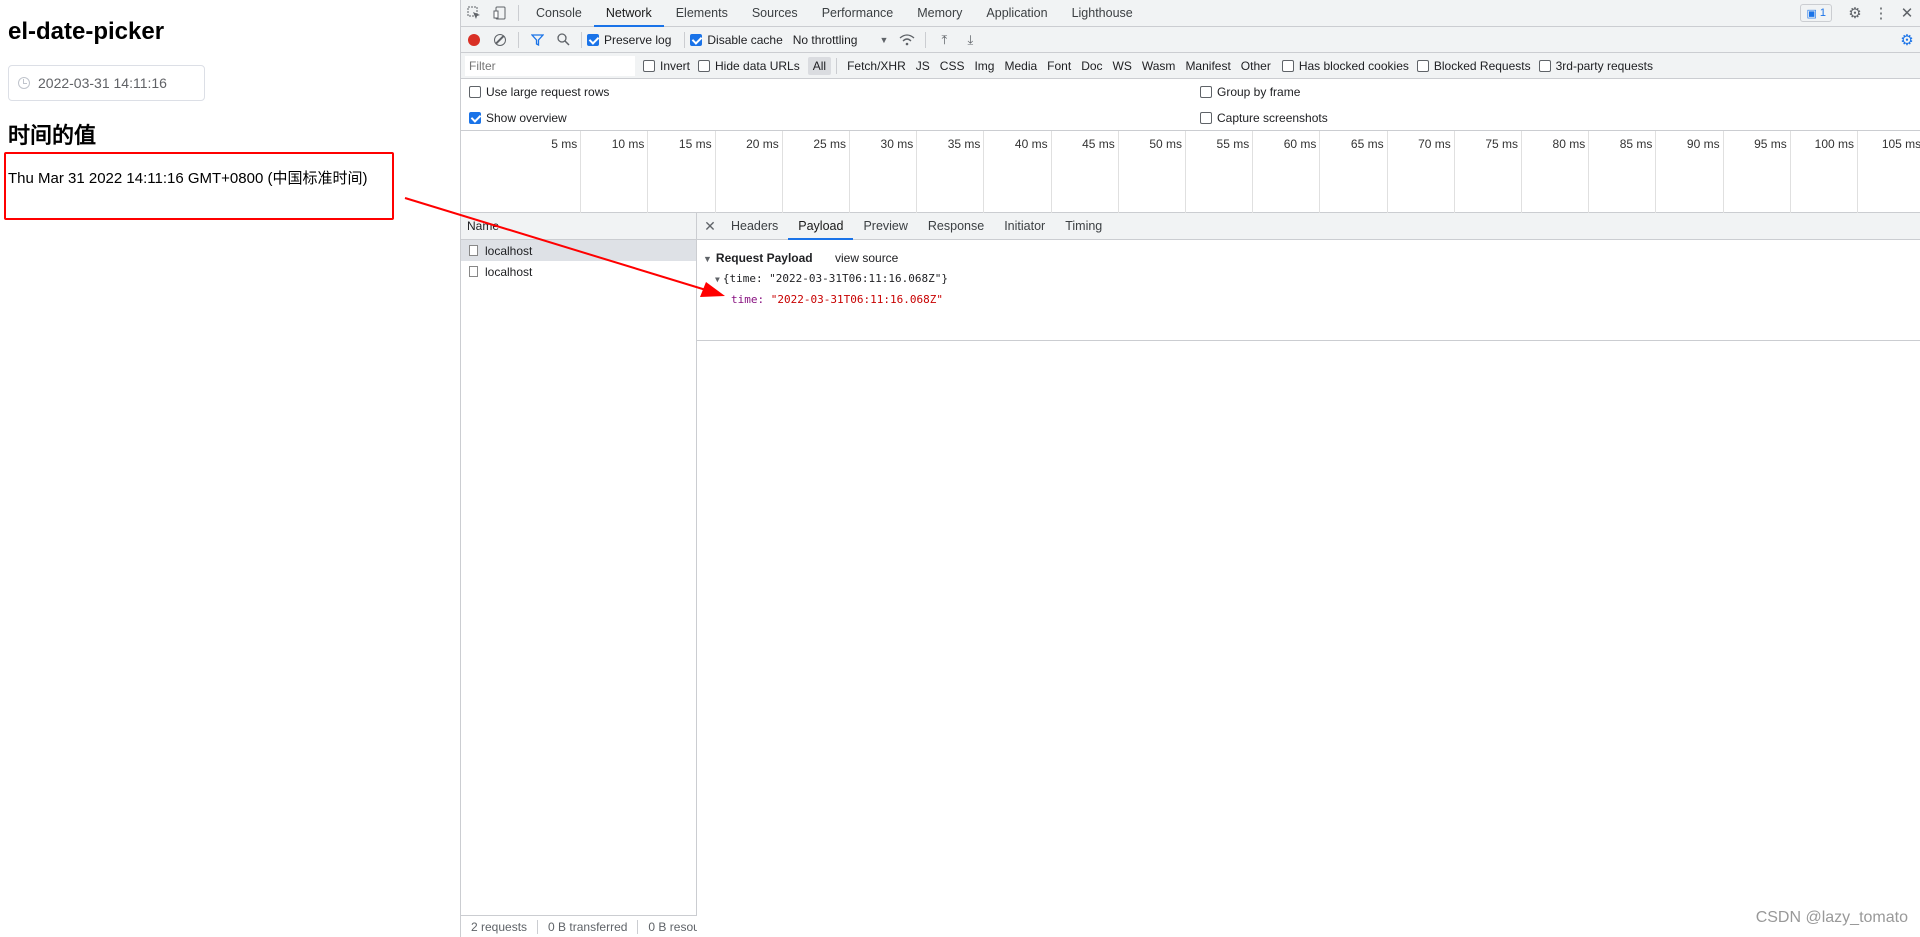  I want to click on tab-performance: Performance, so click(858, 13).